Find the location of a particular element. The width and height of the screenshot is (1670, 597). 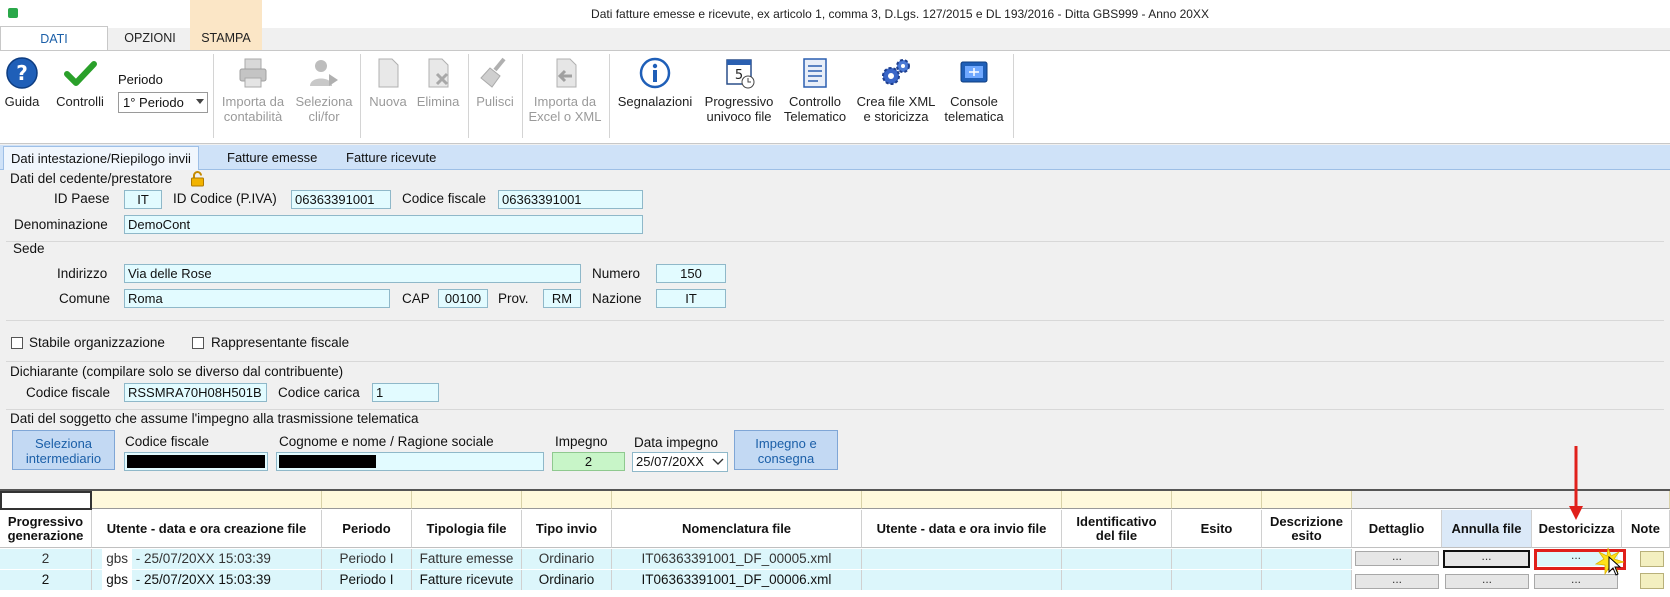

elimina-button: Elimina is located at coordinates (438, 82).